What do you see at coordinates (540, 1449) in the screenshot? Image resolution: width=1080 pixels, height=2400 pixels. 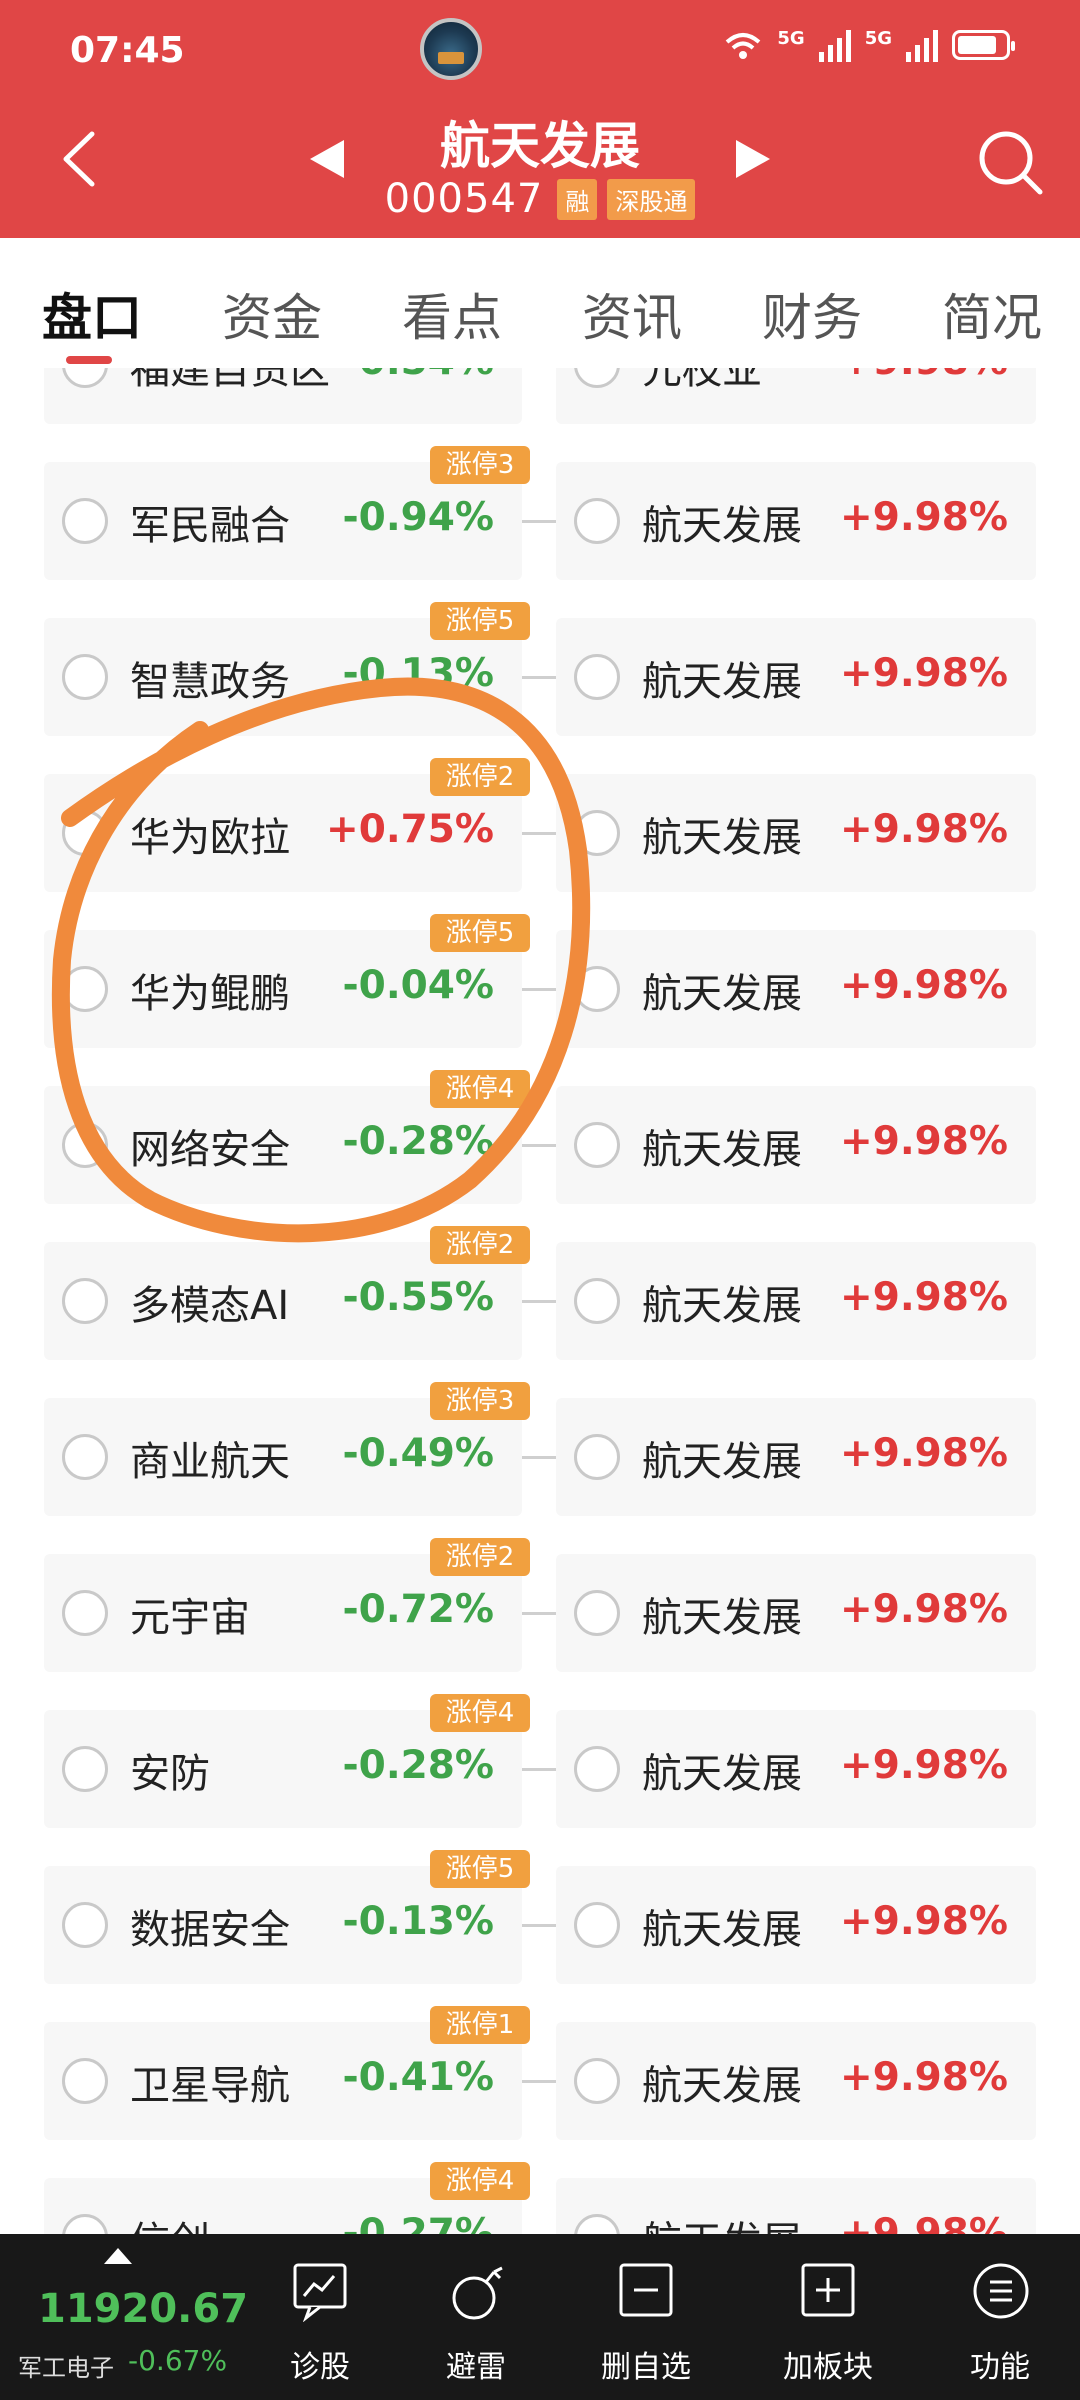 I see `sector-row: 涨停3 商业航天 -0.49% 航天发展 +9.98%` at bounding box center [540, 1449].